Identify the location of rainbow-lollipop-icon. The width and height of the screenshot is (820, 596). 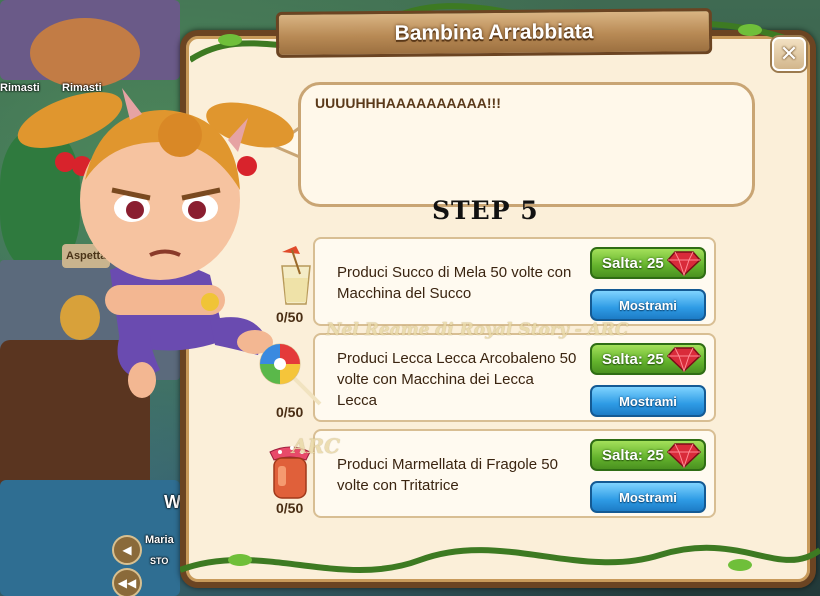
(290, 374).